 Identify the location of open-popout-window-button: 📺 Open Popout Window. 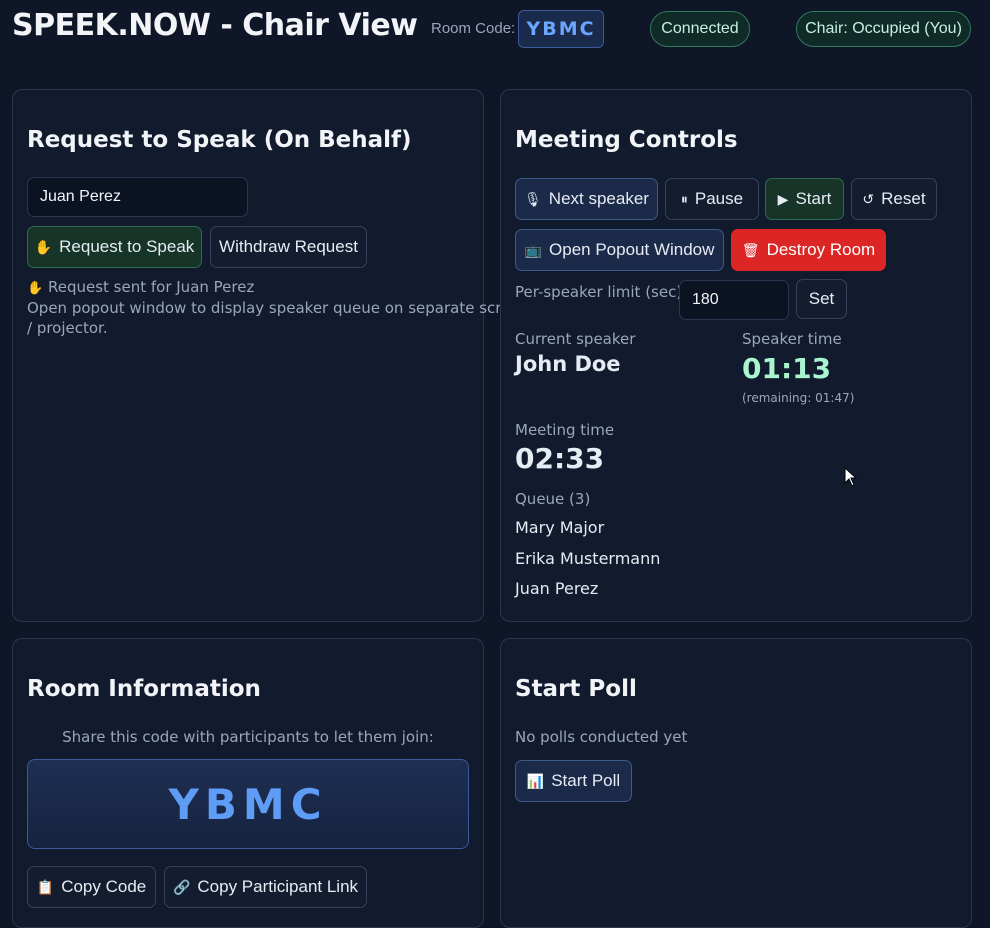
(619, 250).